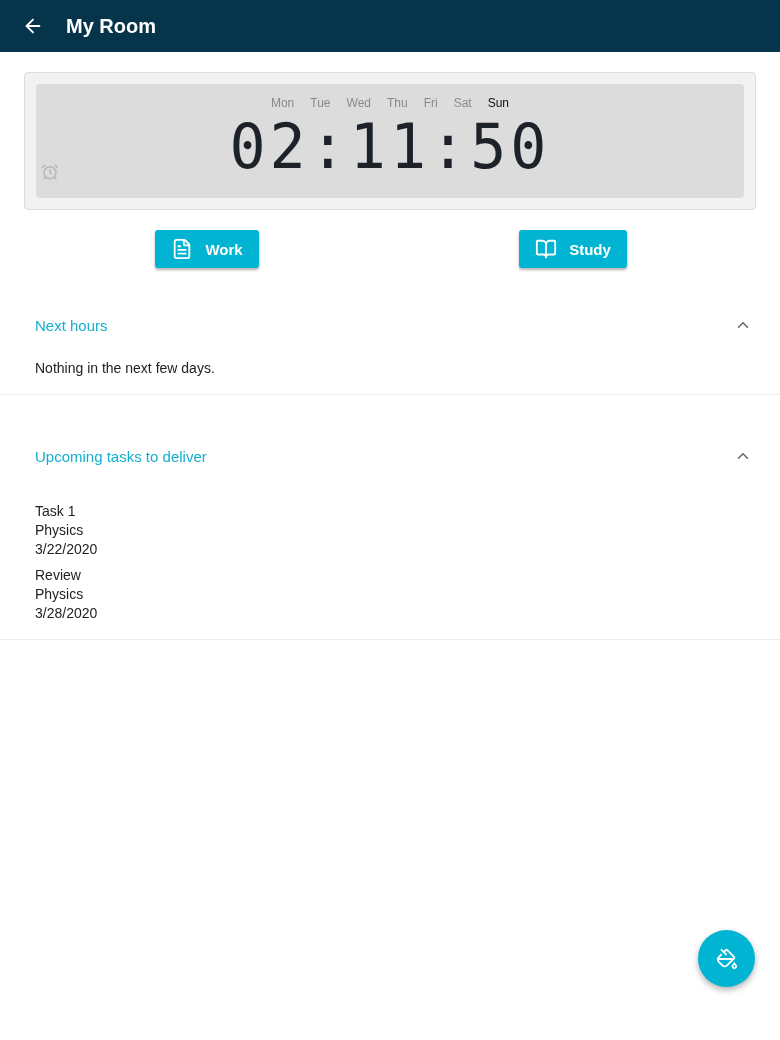  Describe the element at coordinates (498, 103) in the screenshot. I see `weekday-label: Sun` at that location.